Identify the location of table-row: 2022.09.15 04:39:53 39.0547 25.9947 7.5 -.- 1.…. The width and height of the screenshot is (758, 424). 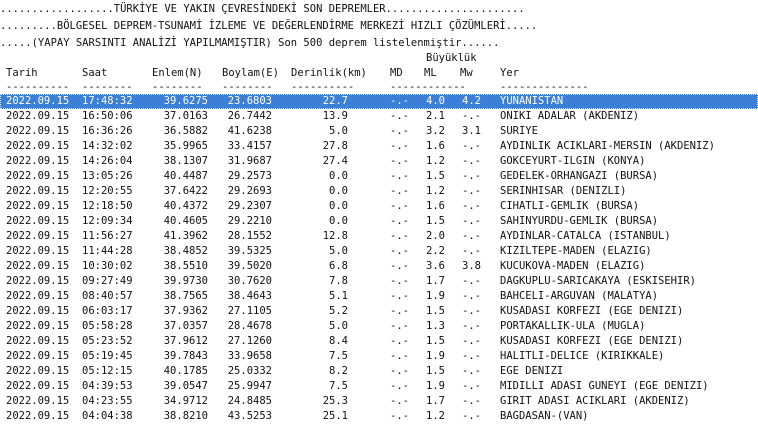
(379, 386).